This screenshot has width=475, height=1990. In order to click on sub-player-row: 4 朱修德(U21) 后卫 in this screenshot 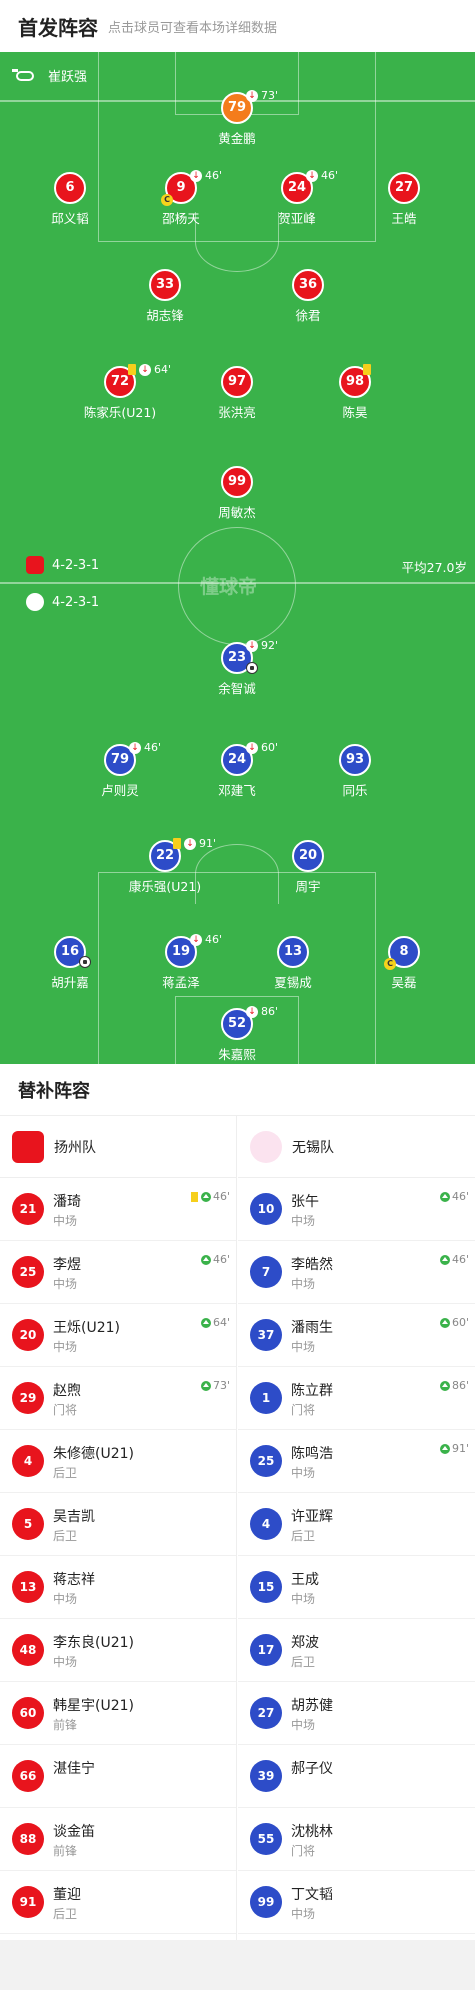, I will do `click(118, 1461)`.